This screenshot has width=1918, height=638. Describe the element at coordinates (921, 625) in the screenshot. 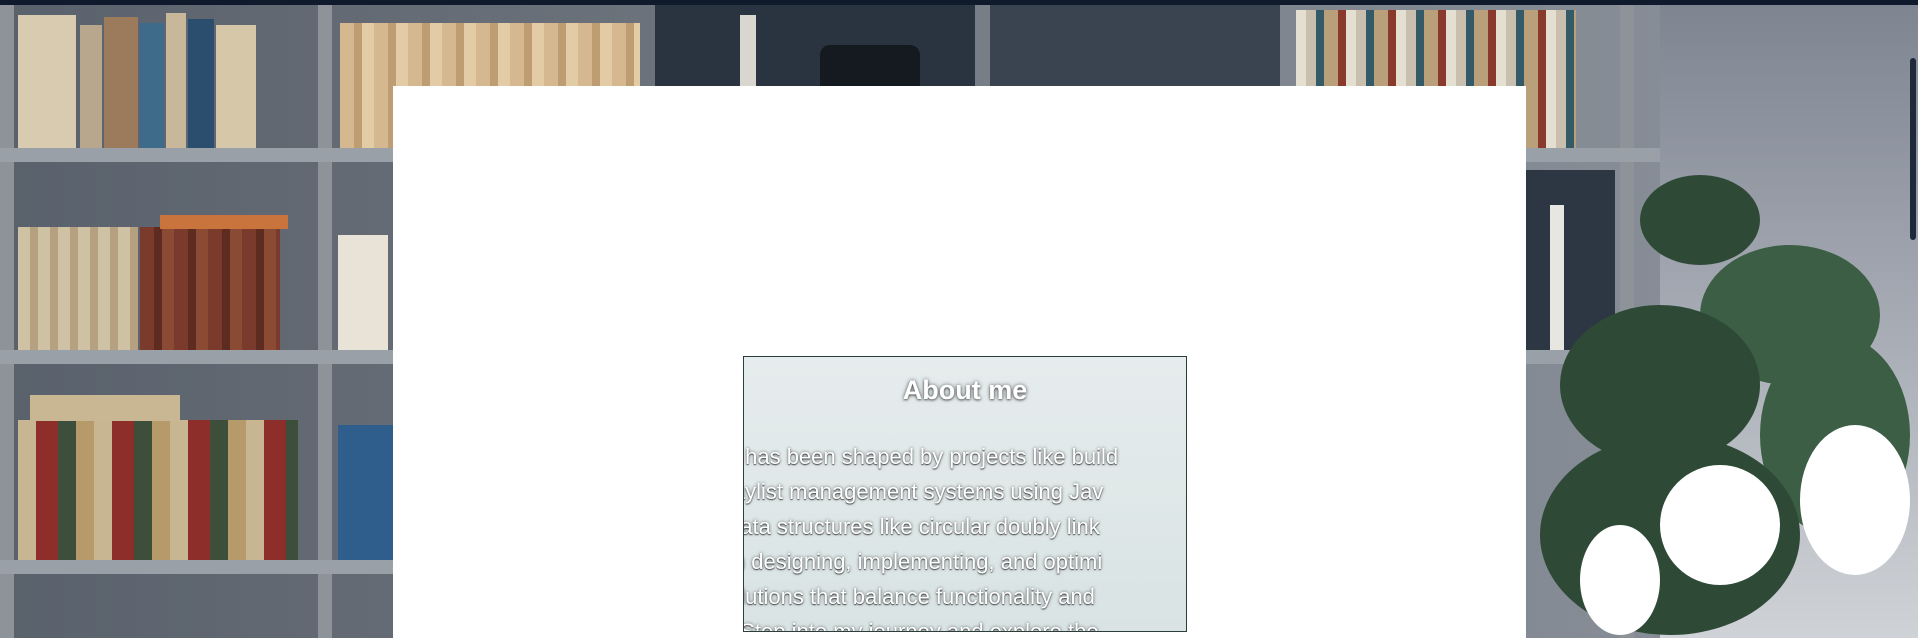

I see `about-line: . Step into my journey and explore the` at that location.